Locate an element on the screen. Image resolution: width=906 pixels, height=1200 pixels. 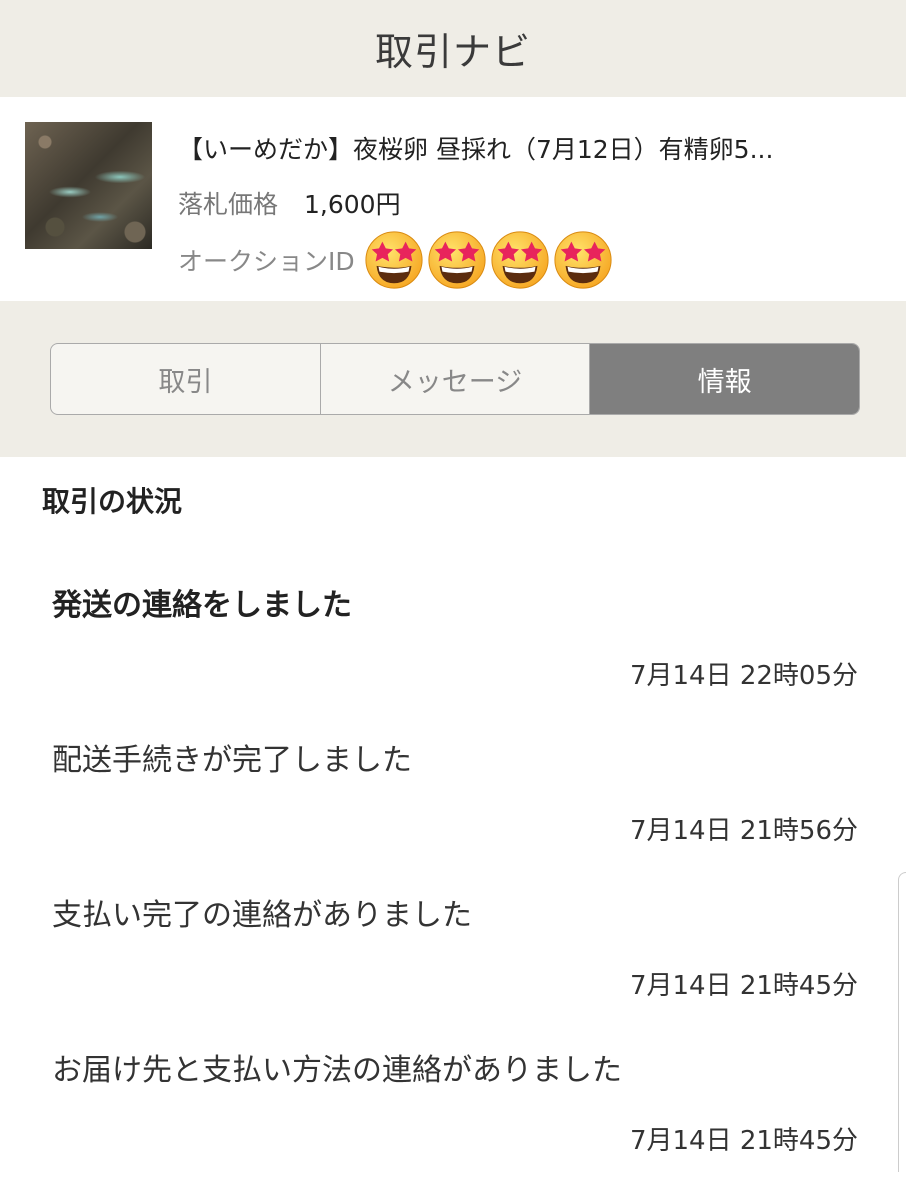
auction-id-mask is located at coordinates (489, 260).